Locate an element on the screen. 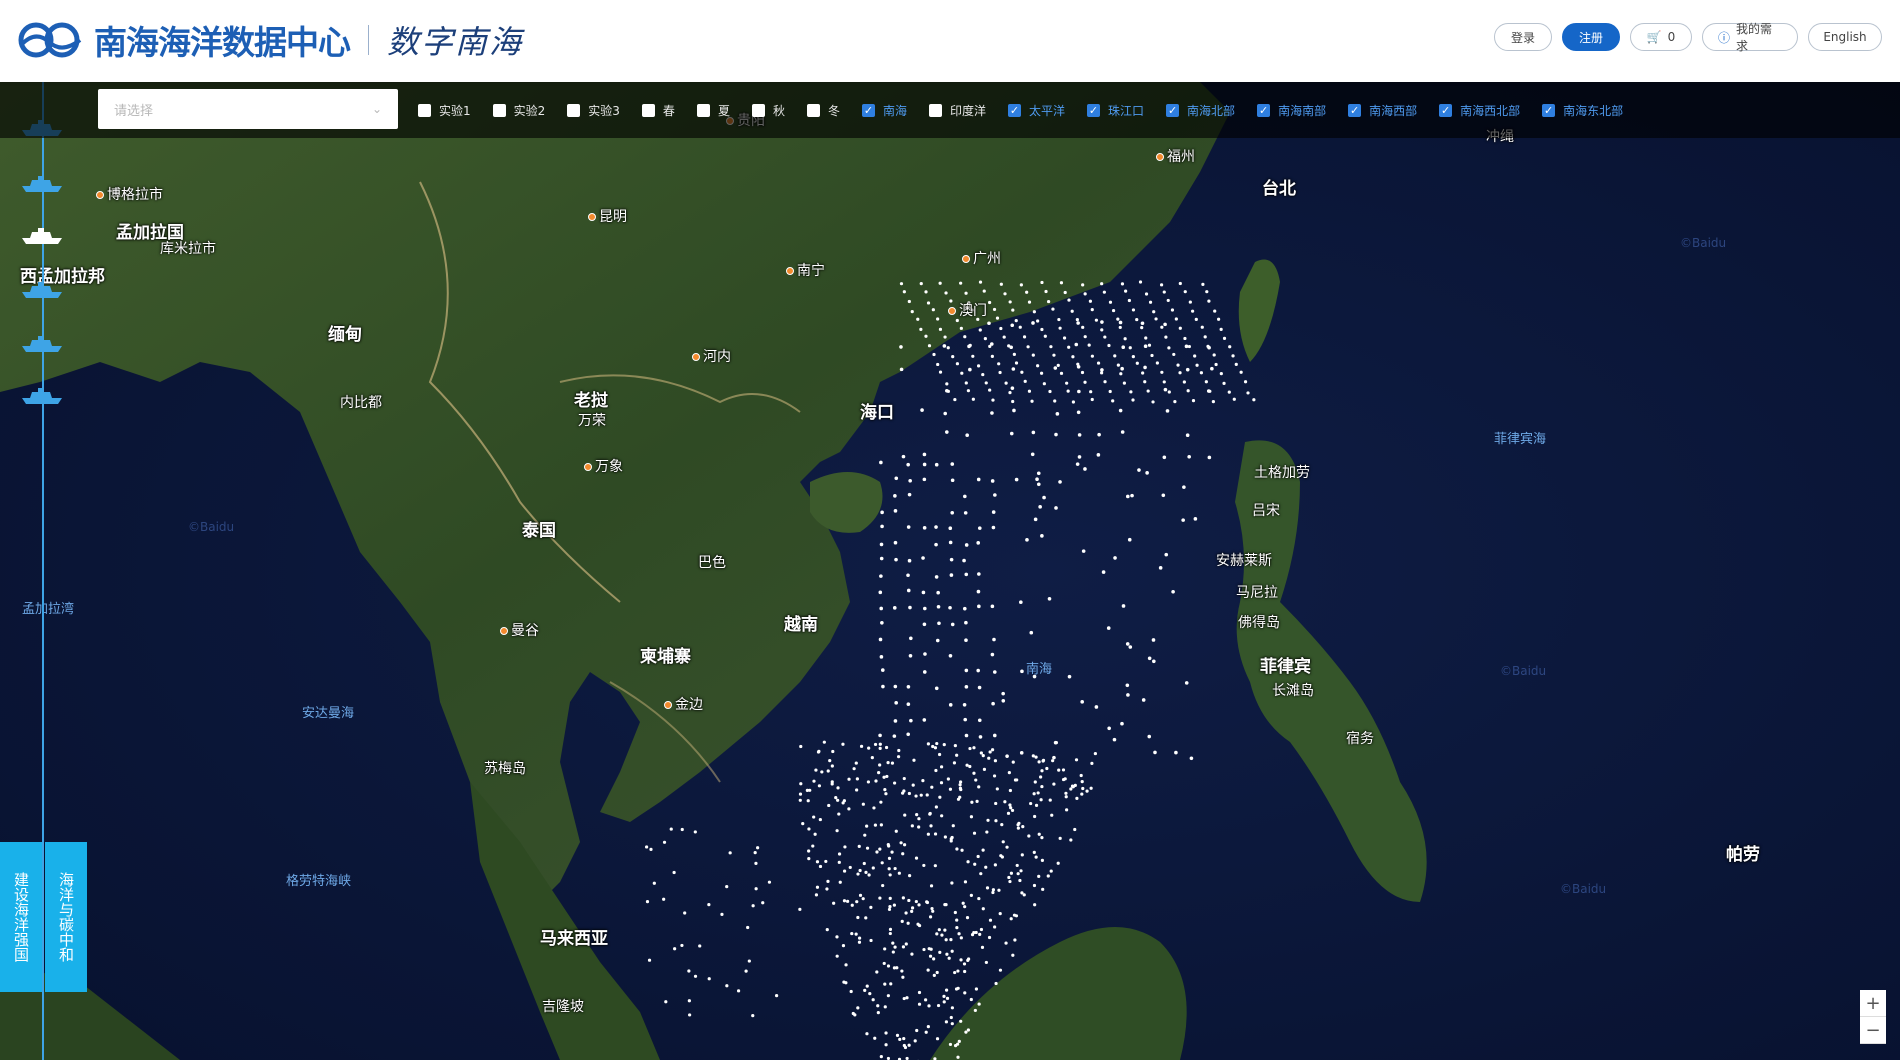 The image size is (1900, 1060). map-label: 昆明 is located at coordinates (607, 216).